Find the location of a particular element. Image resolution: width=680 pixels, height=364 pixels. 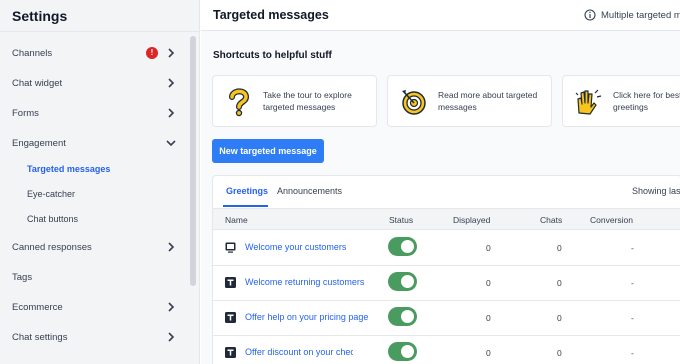

message-name-link: Welcome your customers is located at coordinates (295, 247).